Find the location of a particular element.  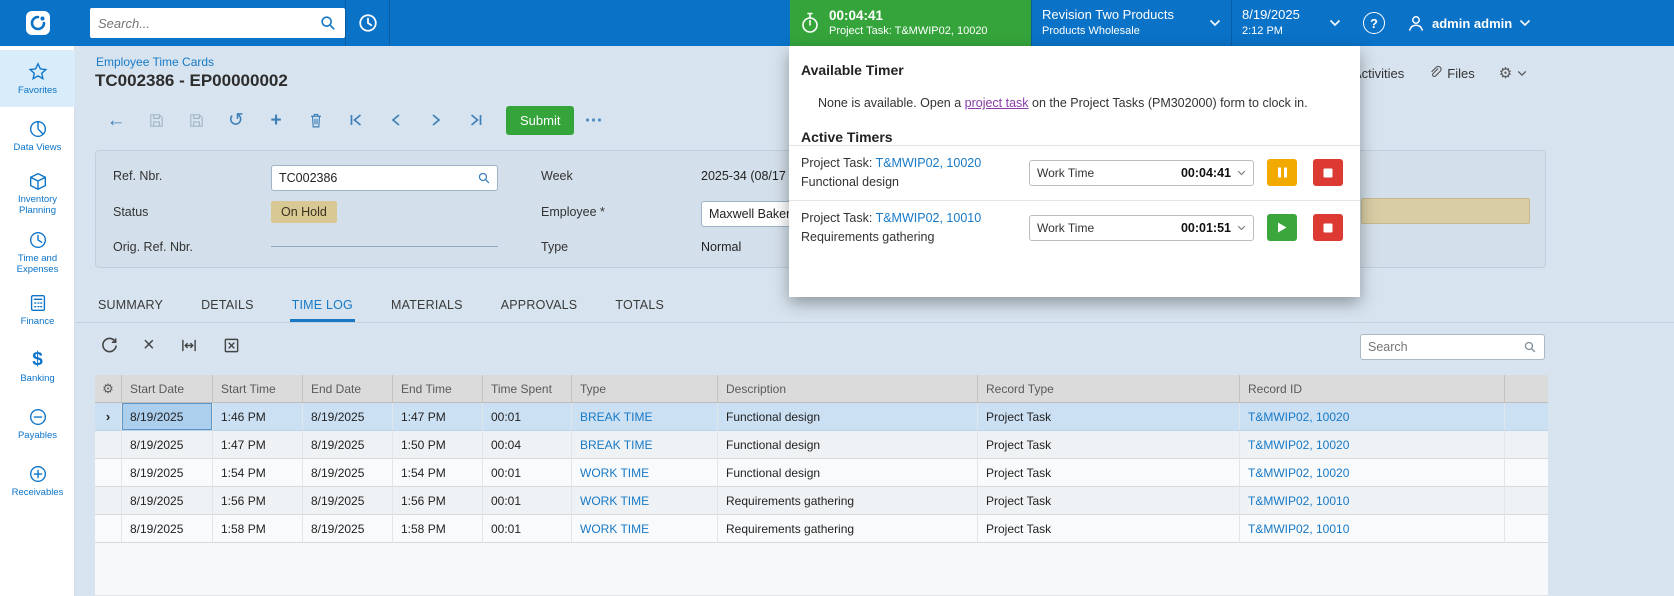

orig-ref-nbr-field is located at coordinates (384, 235).